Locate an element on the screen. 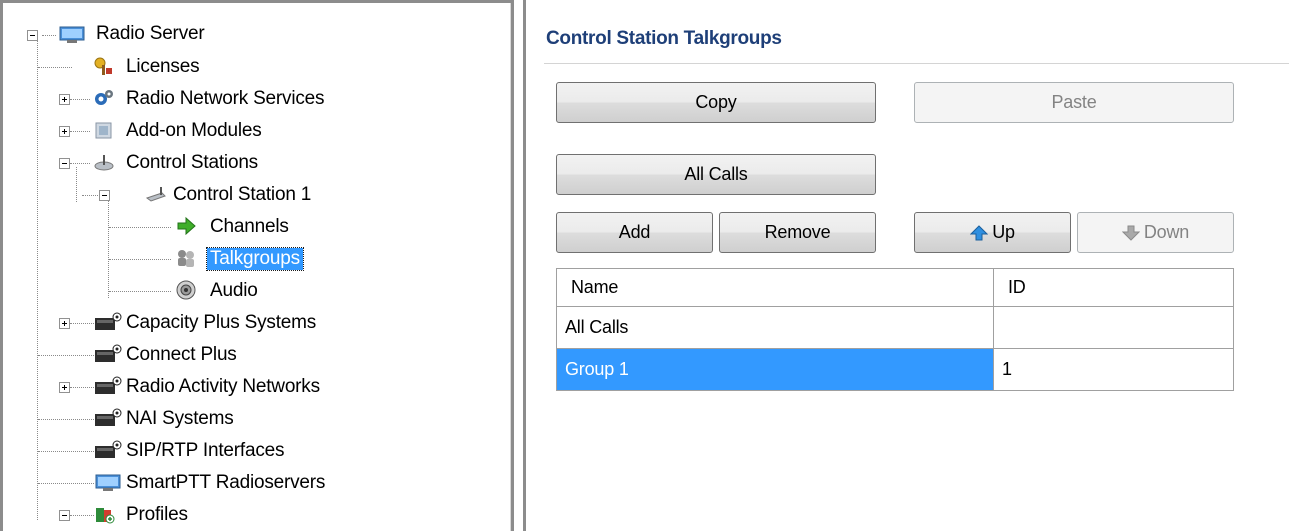  talkgroups-table: Name ID All Calls Group 1 1 is located at coordinates (895, 329).